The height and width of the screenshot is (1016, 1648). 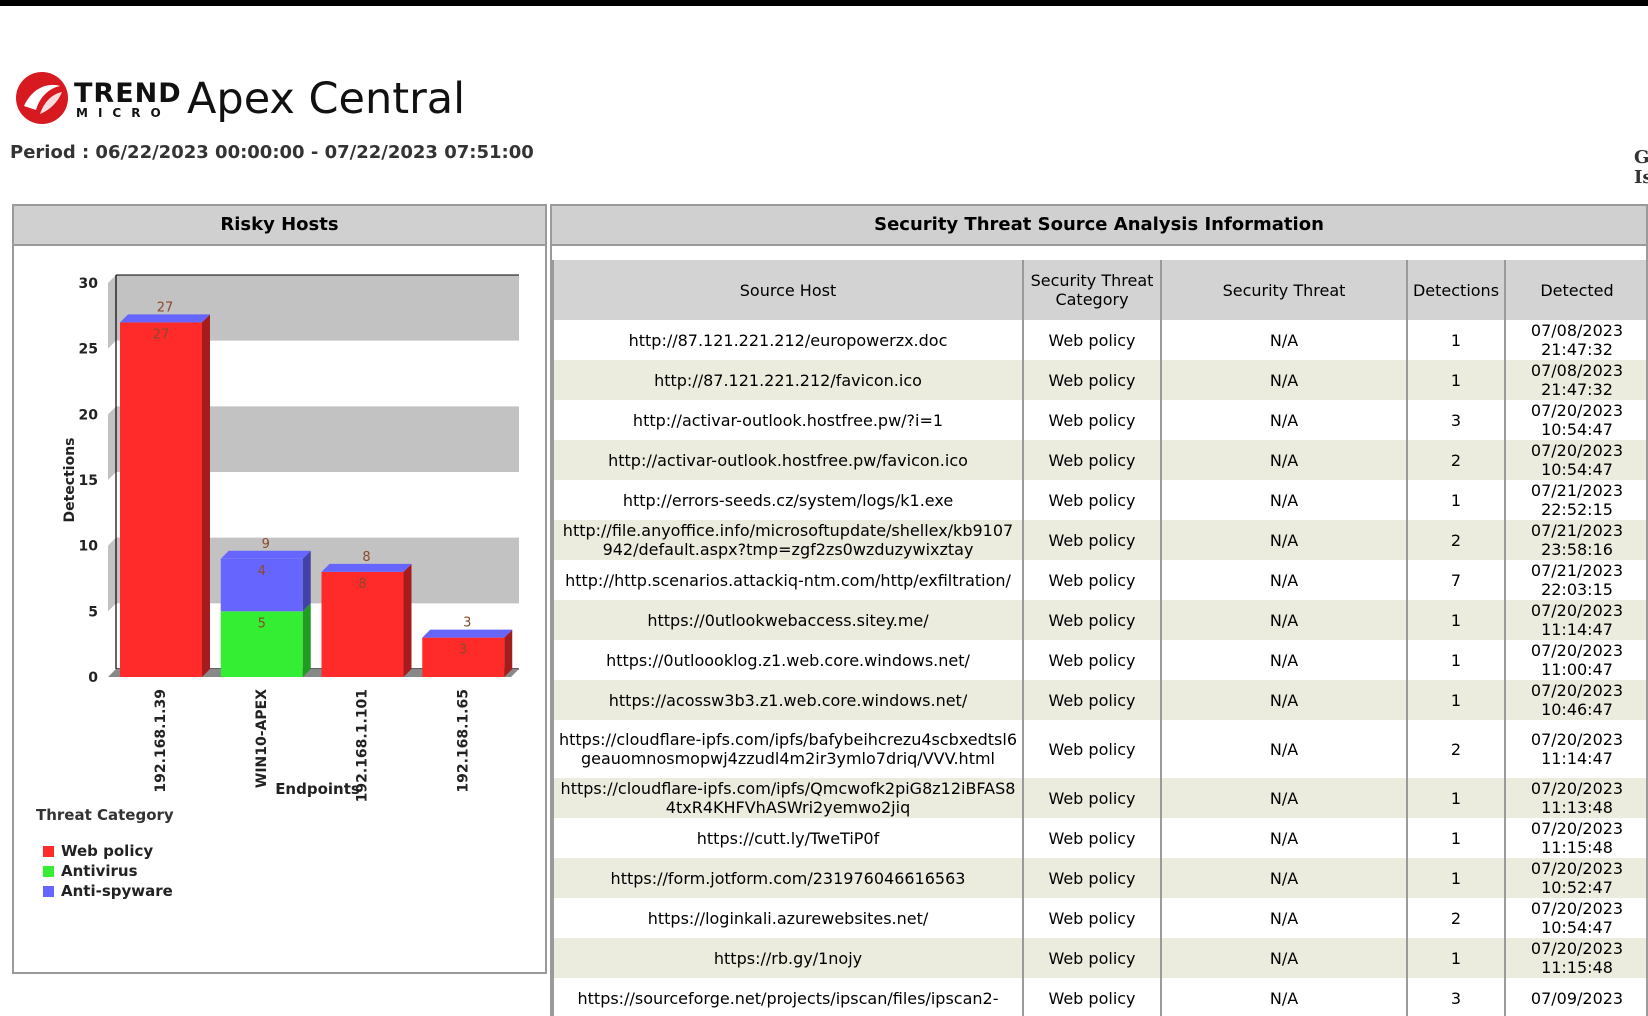 I want to click on source-host-cell: https://loginkali.azurewebsites.net/, so click(x=788, y=918).